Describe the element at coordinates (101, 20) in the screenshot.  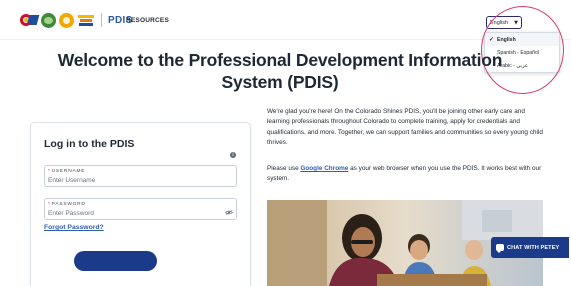
I see `brand-divider` at that location.